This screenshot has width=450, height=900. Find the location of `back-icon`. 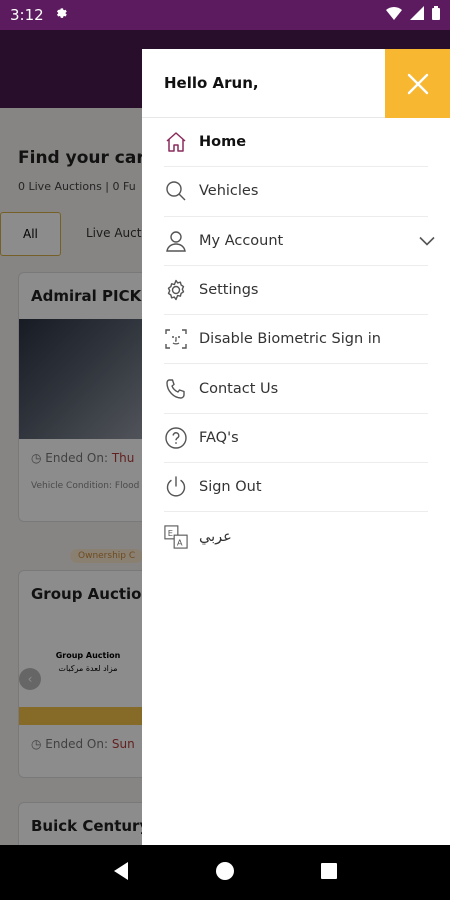

back-icon is located at coordinates (121, 873).